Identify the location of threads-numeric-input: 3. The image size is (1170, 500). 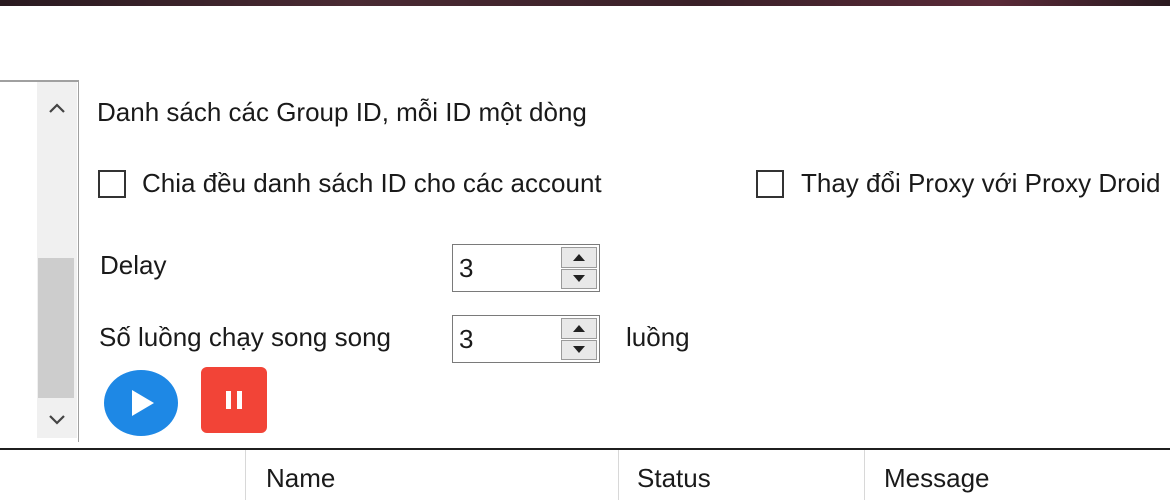
(526, 339).